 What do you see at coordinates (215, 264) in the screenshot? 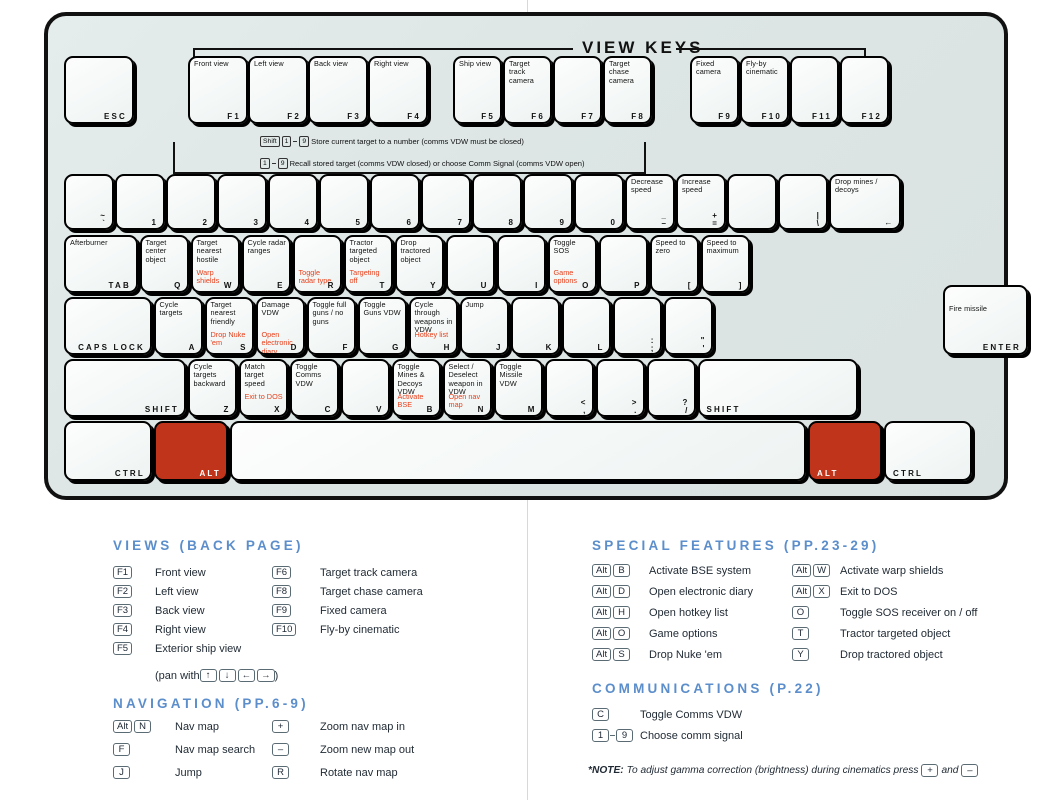
I see `key-w: Target nearest hostile Warp shields W` at bounding box center [215, 264].